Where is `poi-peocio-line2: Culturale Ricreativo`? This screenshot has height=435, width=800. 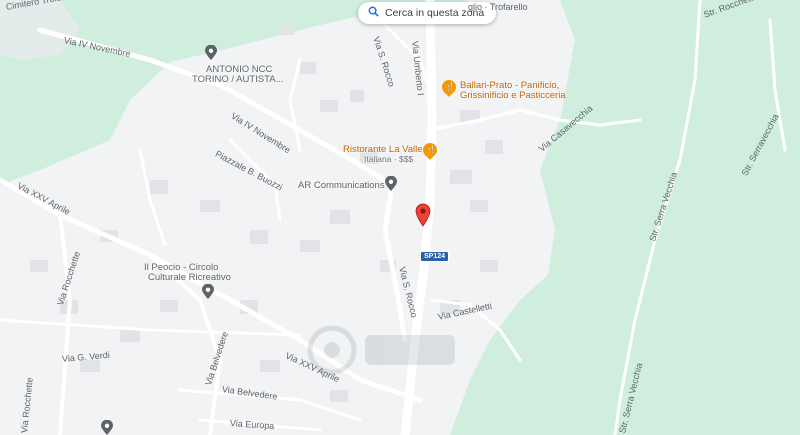
poi-peocio-line2: Culturale Ricreativo is located at coordinates (189, 277).